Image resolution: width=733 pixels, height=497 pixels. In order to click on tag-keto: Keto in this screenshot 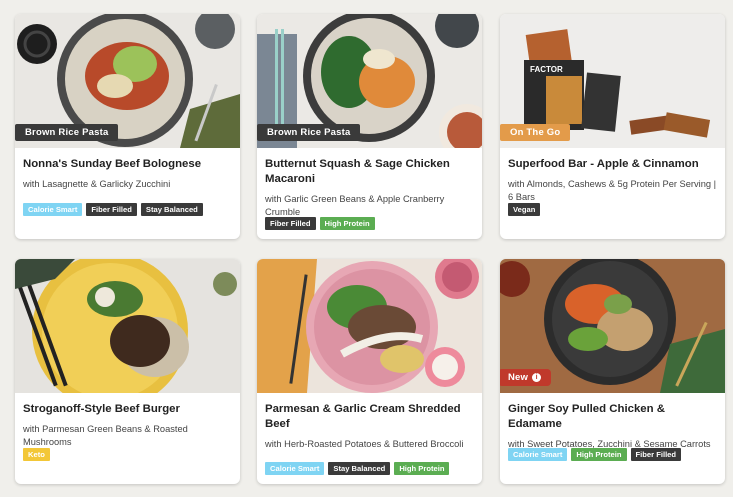, I will do `click(36, 454)`.